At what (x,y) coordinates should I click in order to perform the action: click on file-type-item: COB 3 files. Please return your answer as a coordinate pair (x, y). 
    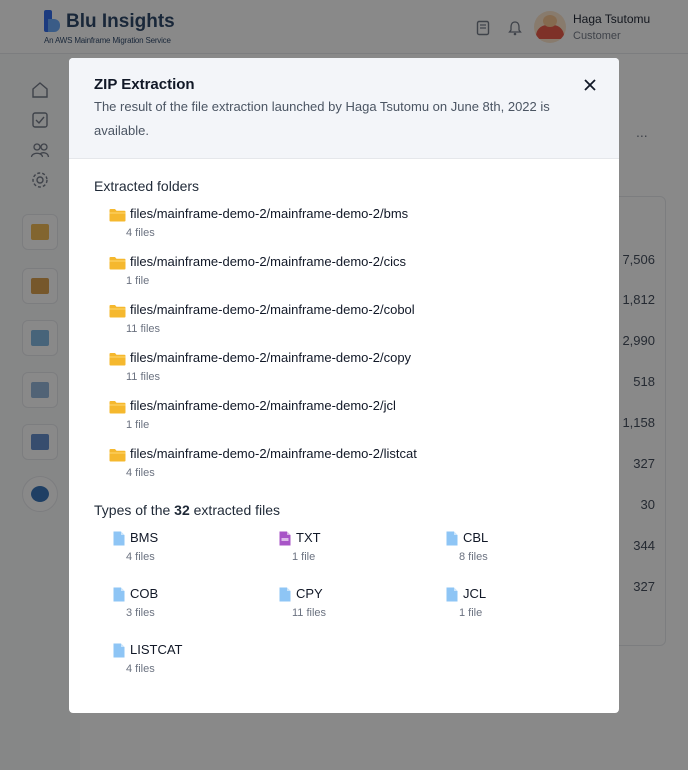
    Looking at the image, I should click on (188, 606).